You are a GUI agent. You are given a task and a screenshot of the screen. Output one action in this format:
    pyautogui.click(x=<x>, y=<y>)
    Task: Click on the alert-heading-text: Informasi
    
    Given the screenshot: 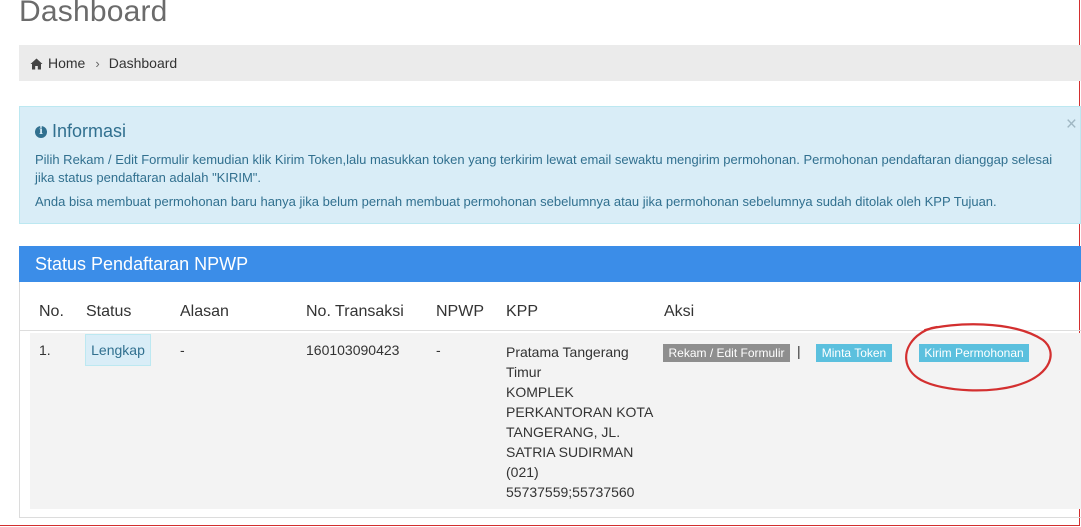 What is the action you would take?
    pyautogui.click(x=89, y=131)
    